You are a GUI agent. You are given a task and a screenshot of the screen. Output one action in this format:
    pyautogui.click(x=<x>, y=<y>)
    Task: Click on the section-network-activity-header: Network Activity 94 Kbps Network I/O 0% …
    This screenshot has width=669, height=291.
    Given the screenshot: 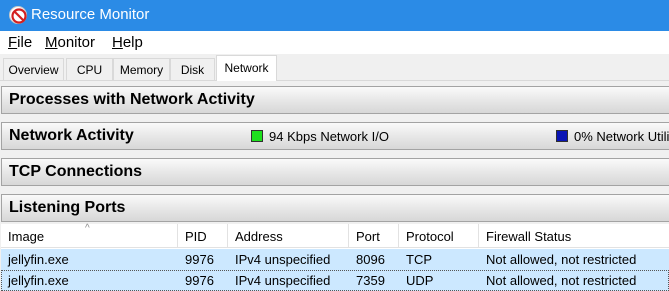 What is the action you would take?
    pyautogui.click(x=335, y=136)
    